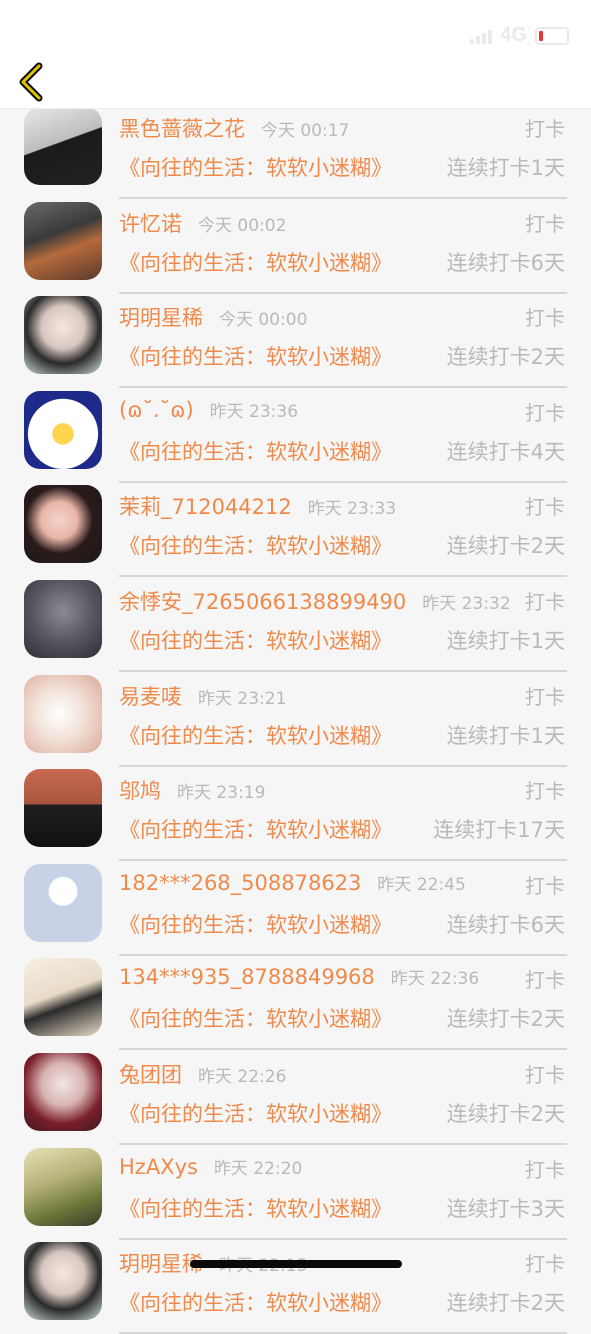 The image size is (591, 1334). What do you see at coordinates (150, 696) in the screenshot?
I see `user-name-text: 易麦唛` at bounding box center [150, 696].